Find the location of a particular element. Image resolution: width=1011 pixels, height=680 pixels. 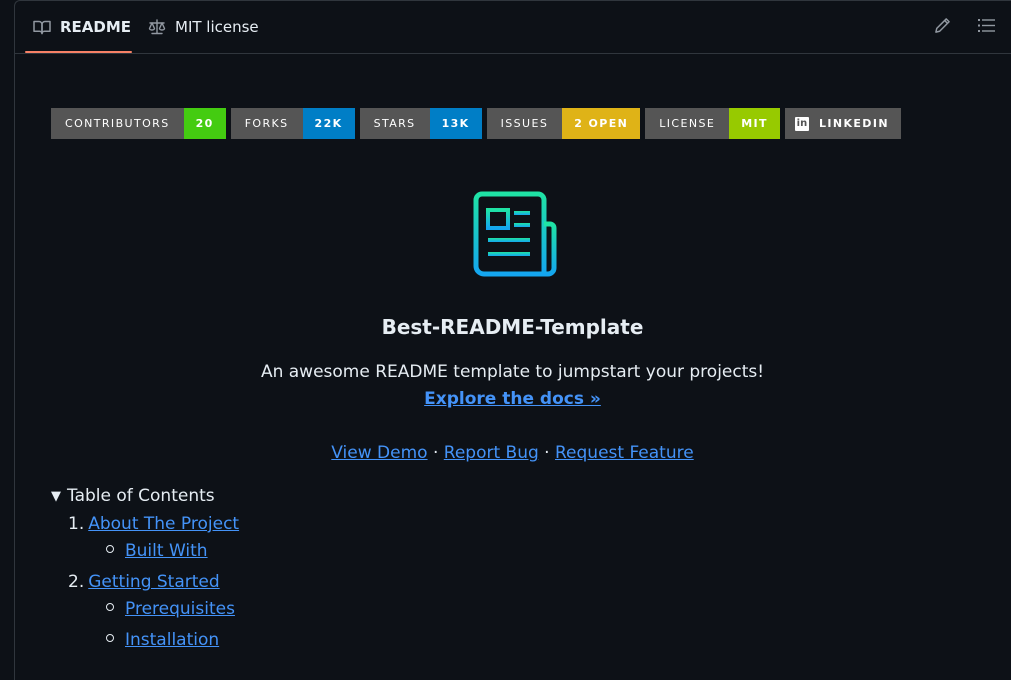

newspaper-icon is located at coordinates (515, 235).